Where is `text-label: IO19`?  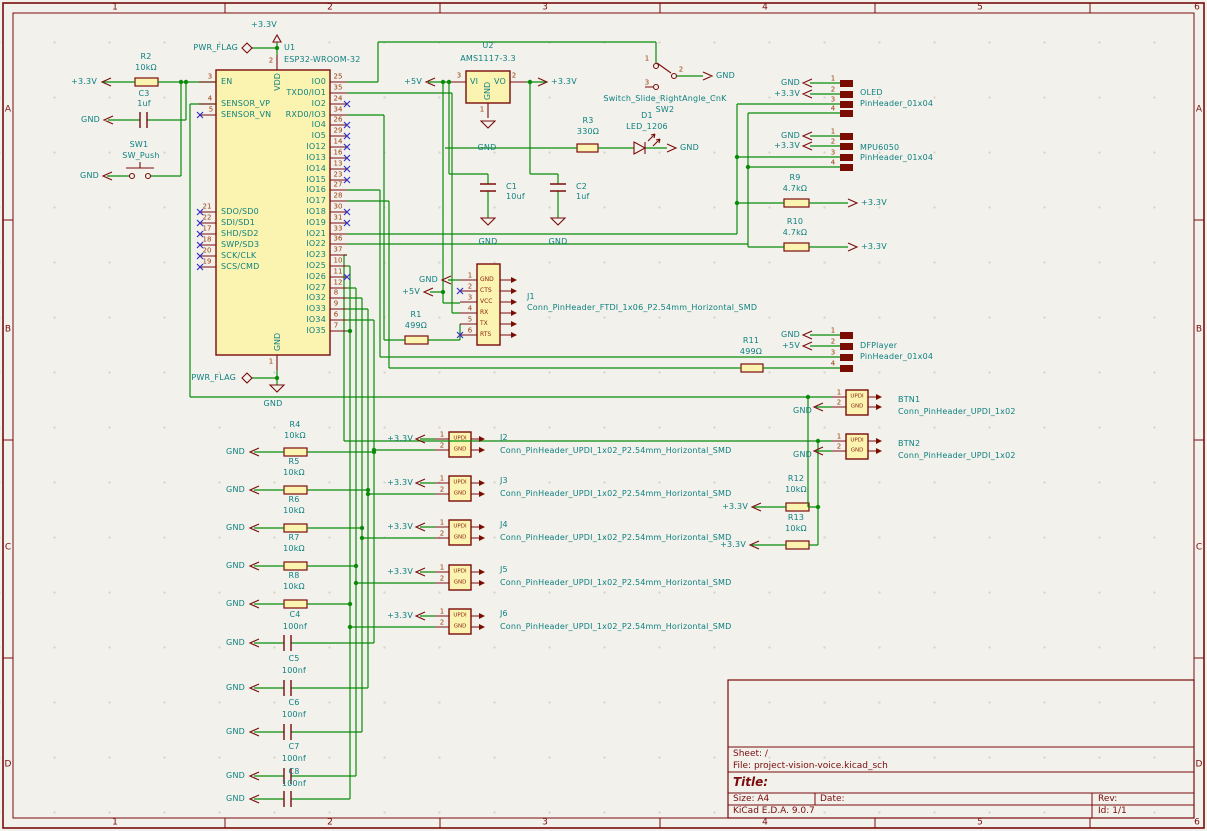
text-label: IO19 is located at coordinates (316, 223).